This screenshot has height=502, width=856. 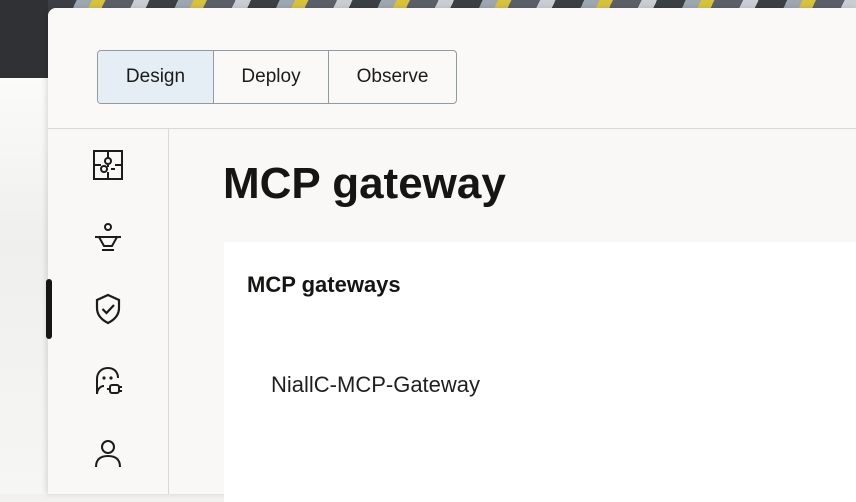 What do you see at coordinates (392, 77) in the screenshot?
I see `tab-observe: Observe` at bounding box center [392, 77].